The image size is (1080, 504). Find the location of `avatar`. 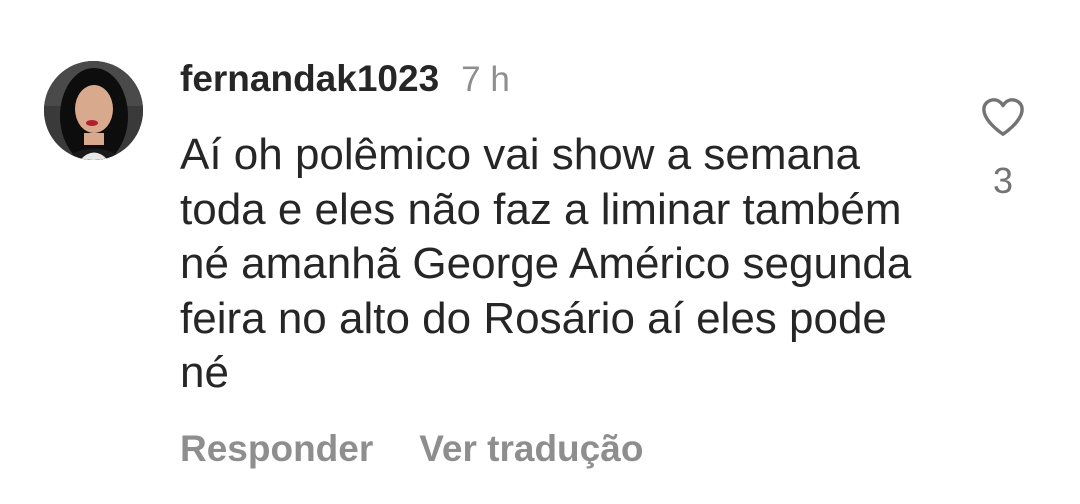

avatar is located at coordinates (93, 110).